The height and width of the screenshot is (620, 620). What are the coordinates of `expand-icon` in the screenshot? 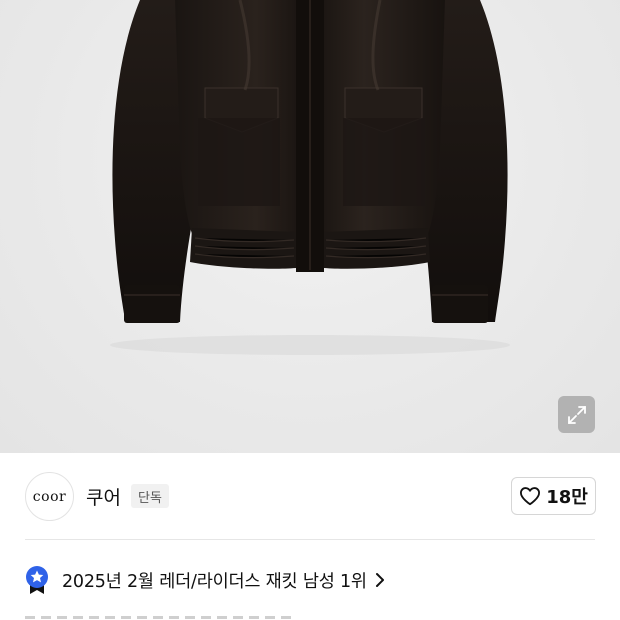 It's located at (576, 414).